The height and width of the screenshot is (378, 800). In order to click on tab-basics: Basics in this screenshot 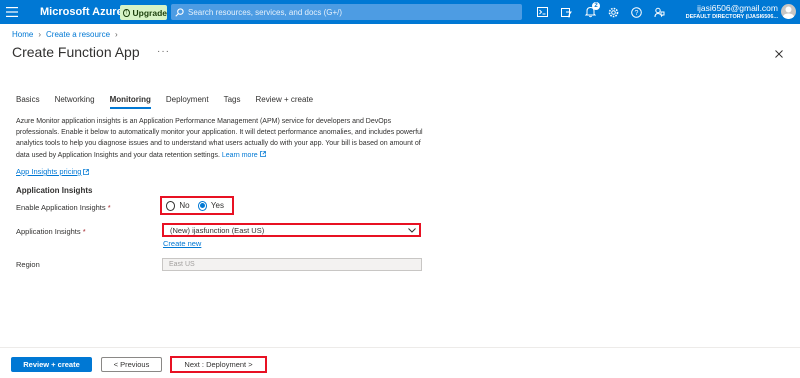, I will do `click(28, 102)`.